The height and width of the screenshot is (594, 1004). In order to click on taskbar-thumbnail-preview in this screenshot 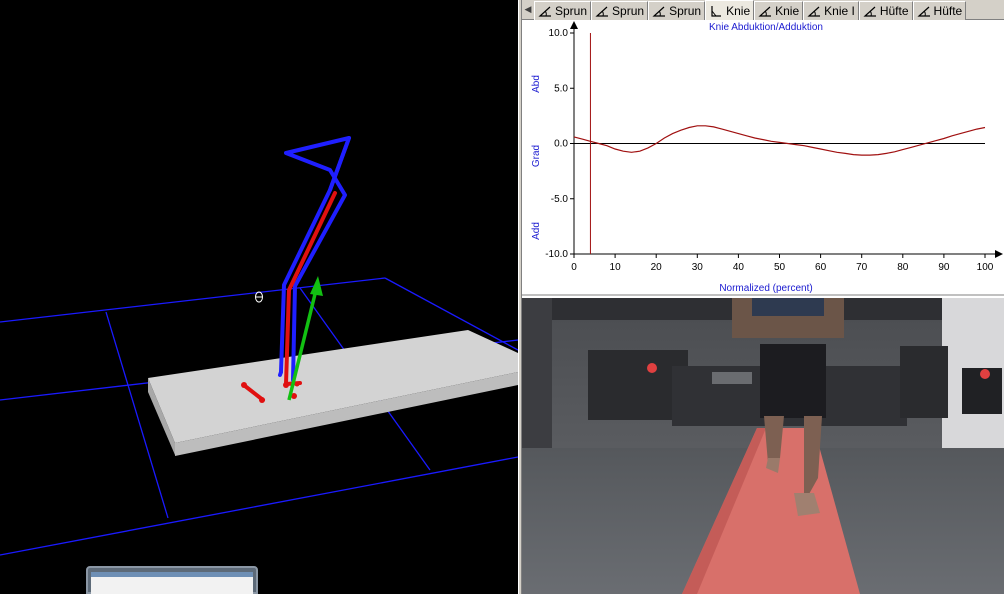, I will do `click(172, 580)`.